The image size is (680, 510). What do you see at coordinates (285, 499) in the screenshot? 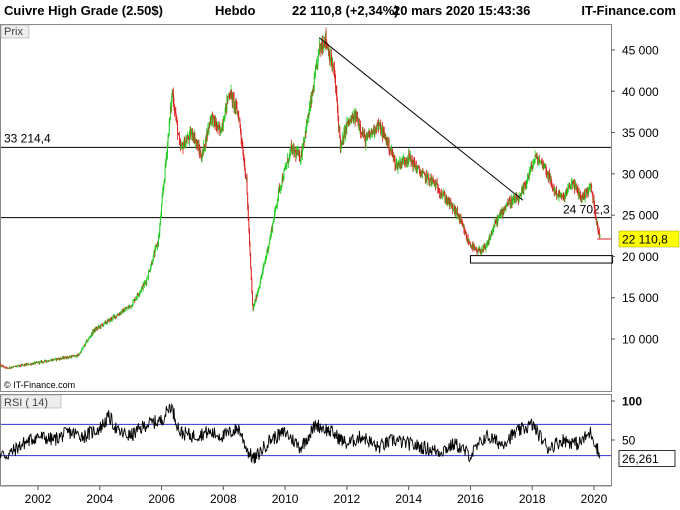
I see `time-tick-label: 2010` at bounding box center [285, 499].